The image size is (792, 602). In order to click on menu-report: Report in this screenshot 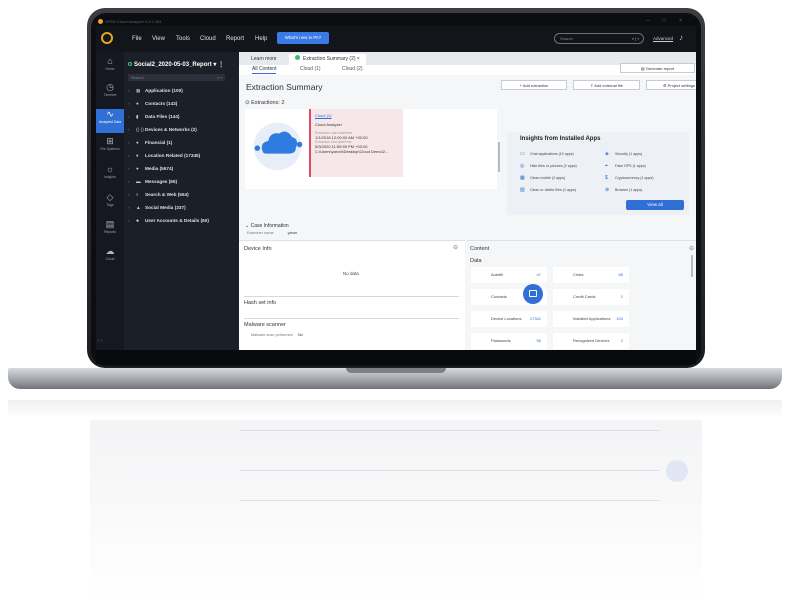, I will do `click(235, 39)`.